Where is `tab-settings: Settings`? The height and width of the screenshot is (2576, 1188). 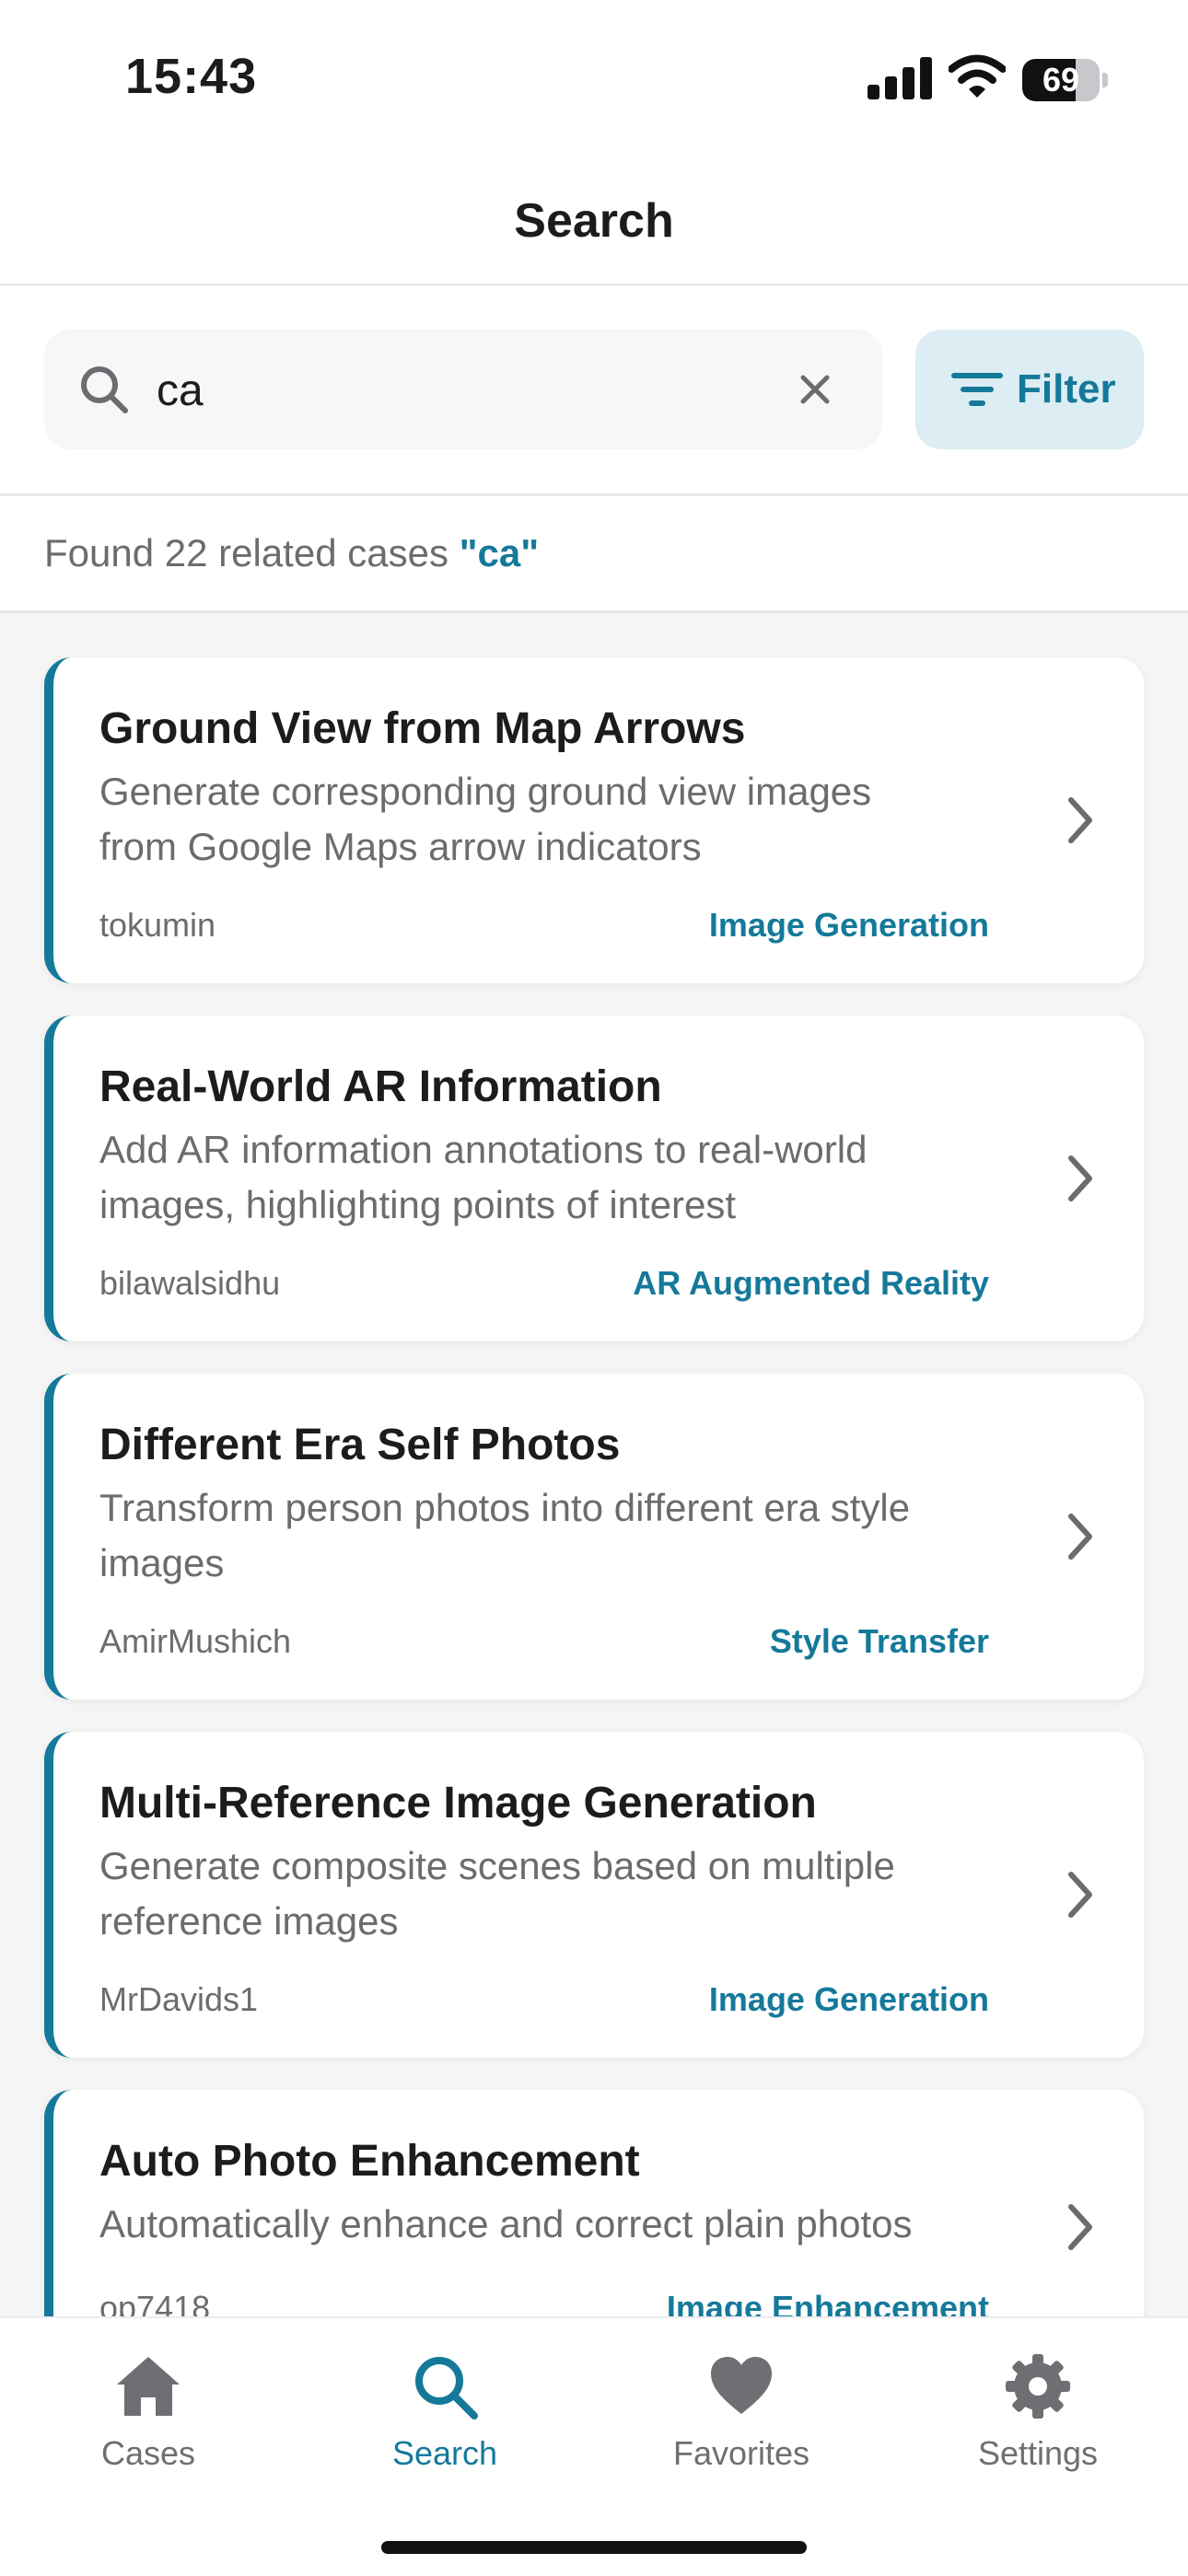 tab-settings: Settings is located at coordinates (1038, 2420).